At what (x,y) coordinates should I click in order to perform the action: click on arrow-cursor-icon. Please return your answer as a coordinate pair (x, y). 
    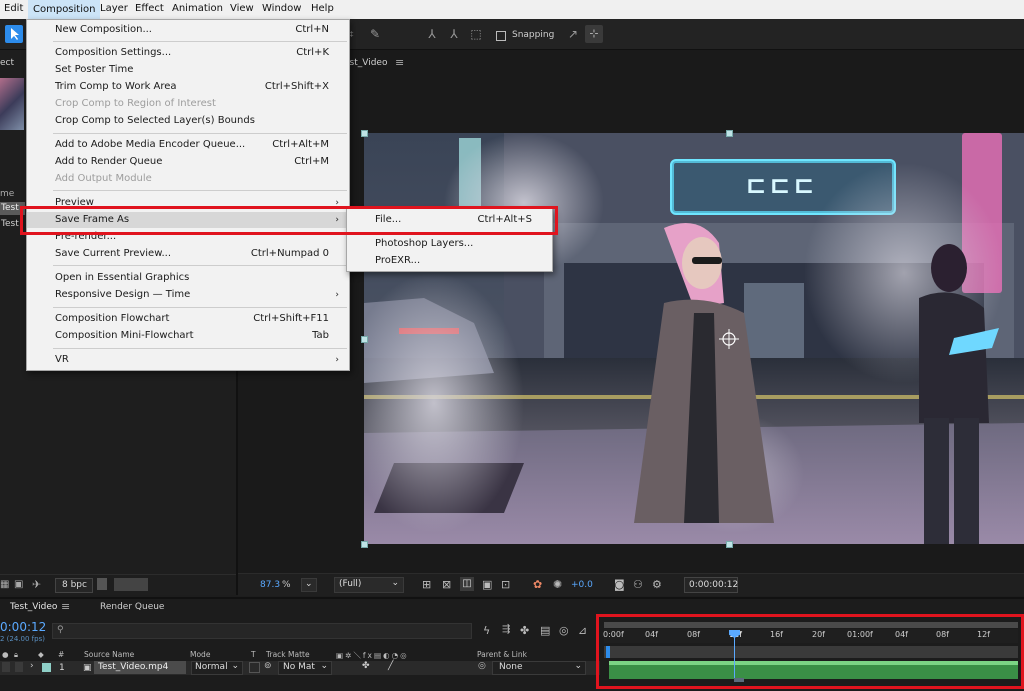
    Looking at the image, I should click on (15, 34).